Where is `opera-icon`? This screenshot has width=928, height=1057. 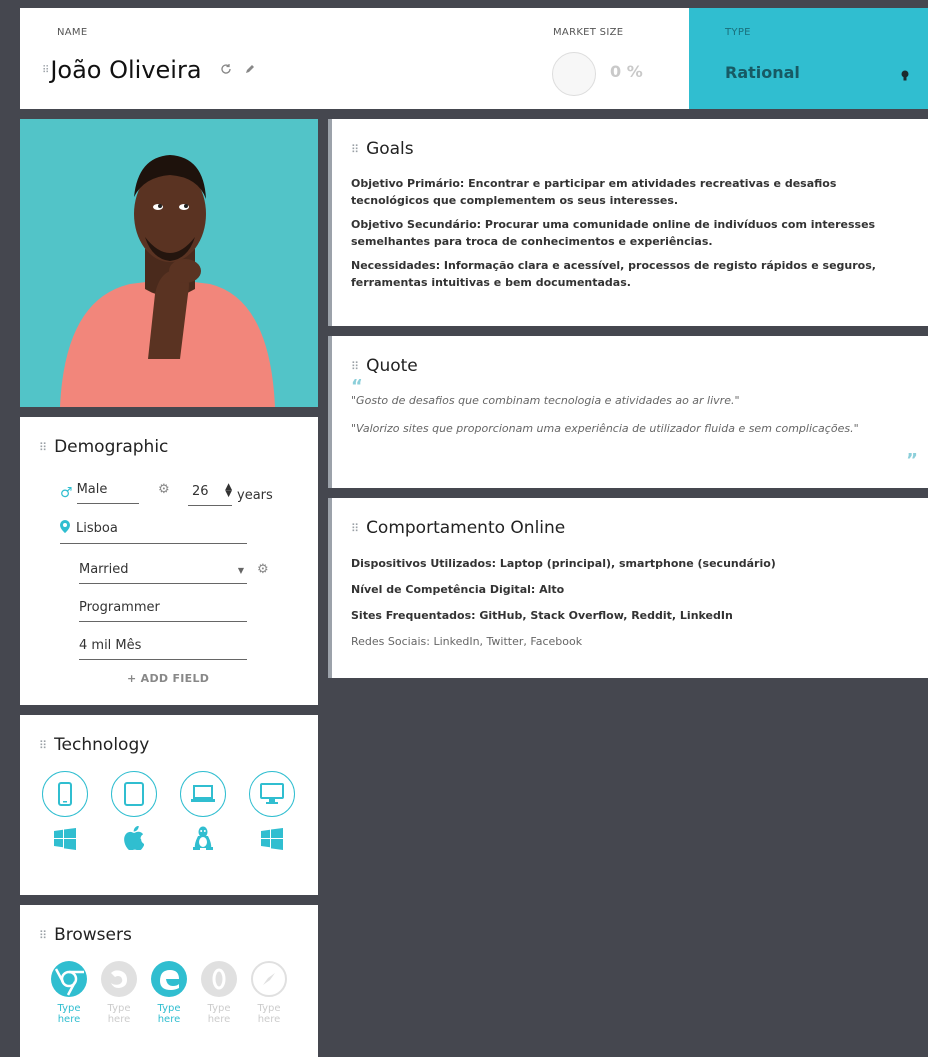 opera-icon is located at coordinates (219, 979).